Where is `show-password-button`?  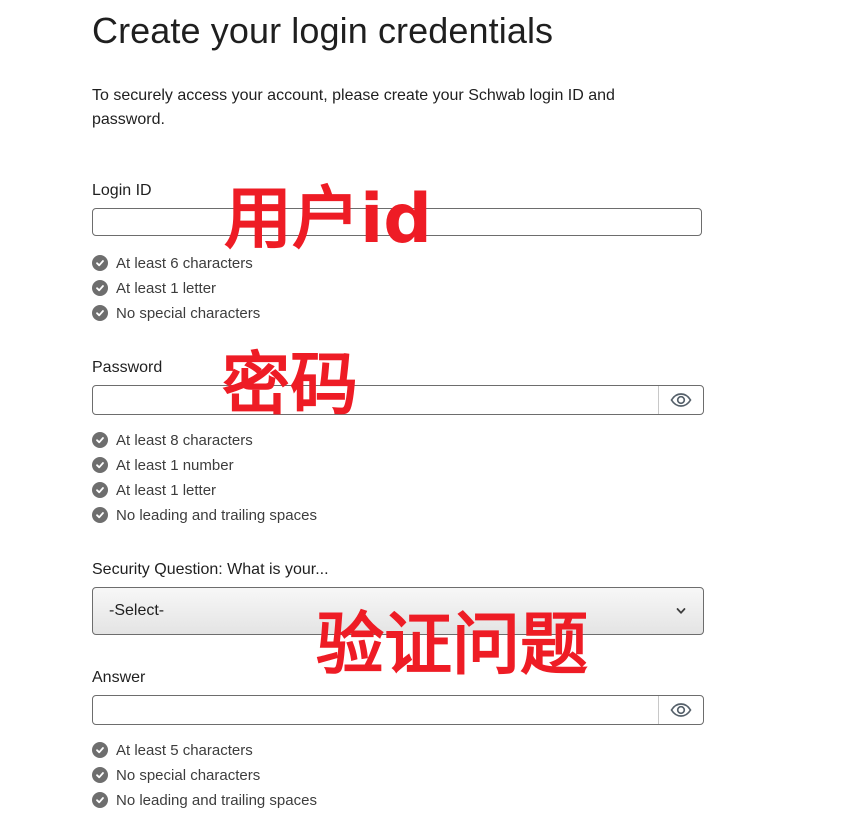 show-password-button is located at coordinates (680, 400).